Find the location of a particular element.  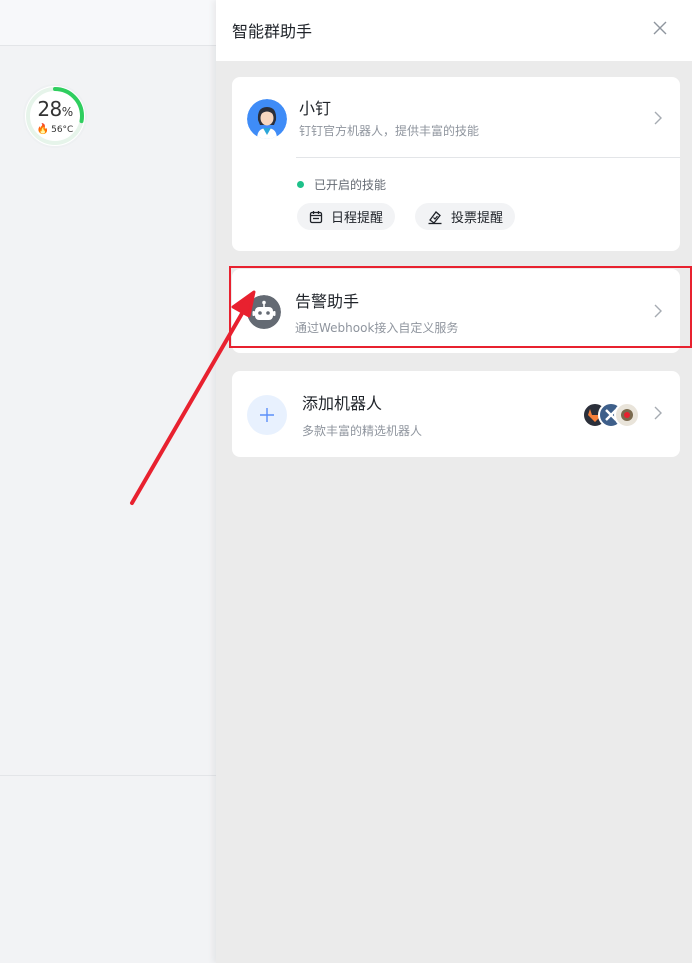

bot-card-alert-assistant: 告警助手 通过Webhook接入自定义服务 is located at coordinates (456, 311).